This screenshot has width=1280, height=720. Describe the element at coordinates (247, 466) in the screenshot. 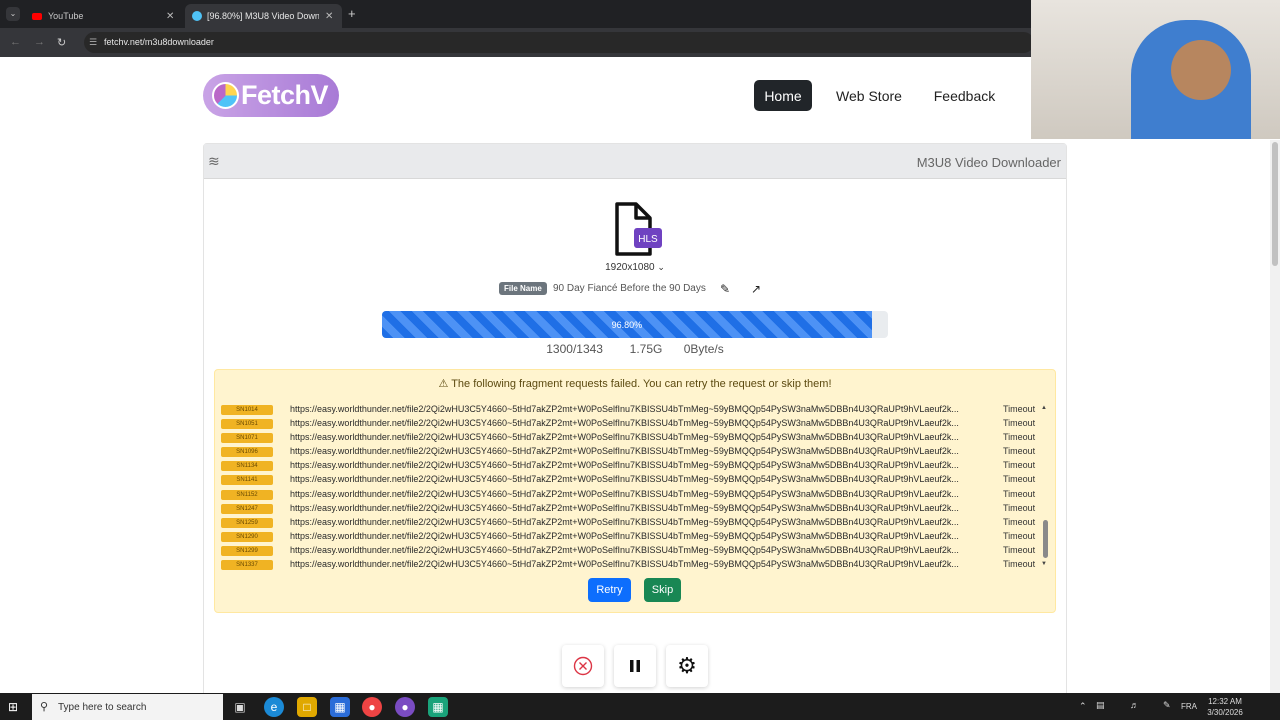

I see `fragment-id-badge: SN1134` at that location.